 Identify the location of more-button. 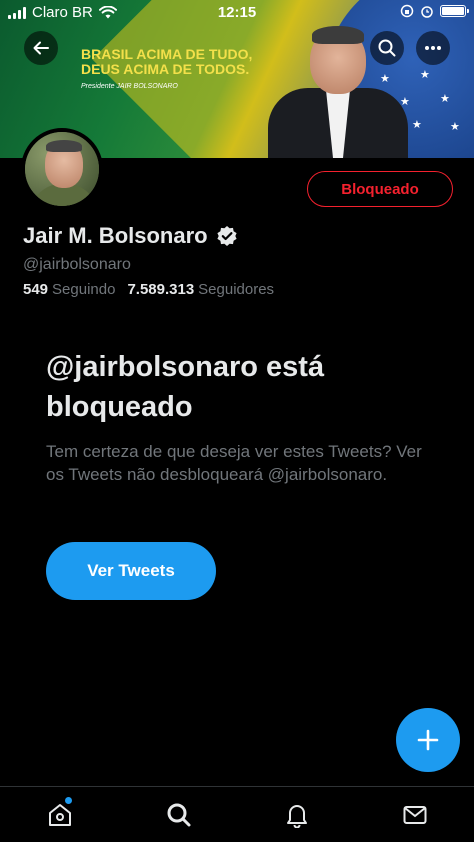
(433, 48).